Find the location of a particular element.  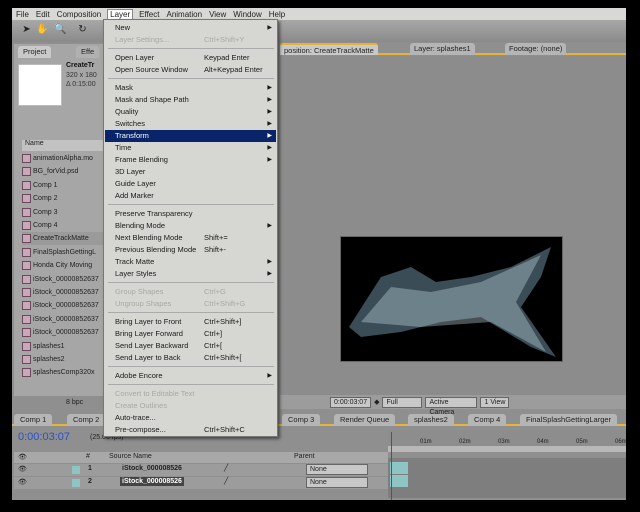

hand-tool-icon: ✋ is located at coordinates (42, 30).